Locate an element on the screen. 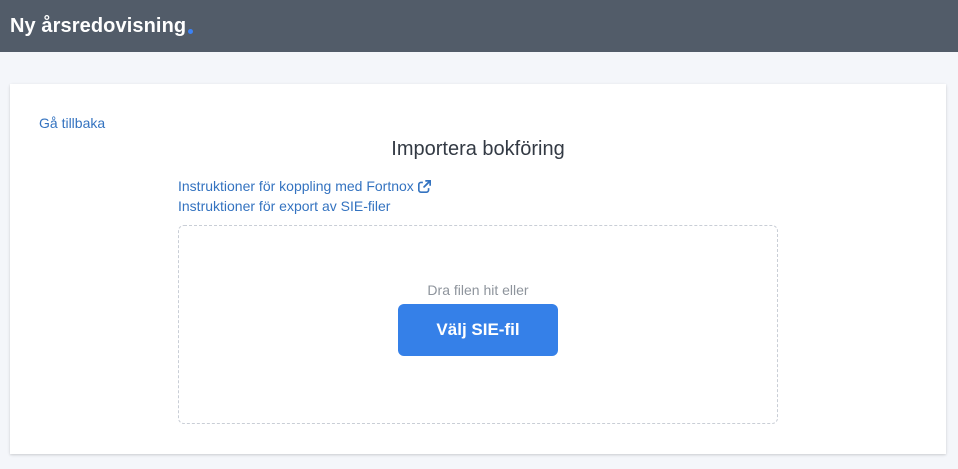 This screenshot has height=469, width=958. fortnox-instructions-link: Instruktioner för koppling med Fortnox is located at coordinates (304, 186).